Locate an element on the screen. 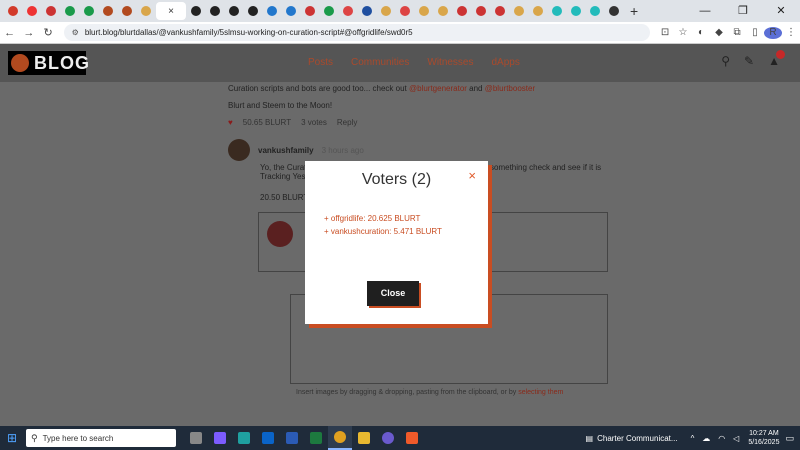 This screenshot has height=450, width=800. blurtgenerator-link: @blurtgenerator is located at coordinates (438, 88).